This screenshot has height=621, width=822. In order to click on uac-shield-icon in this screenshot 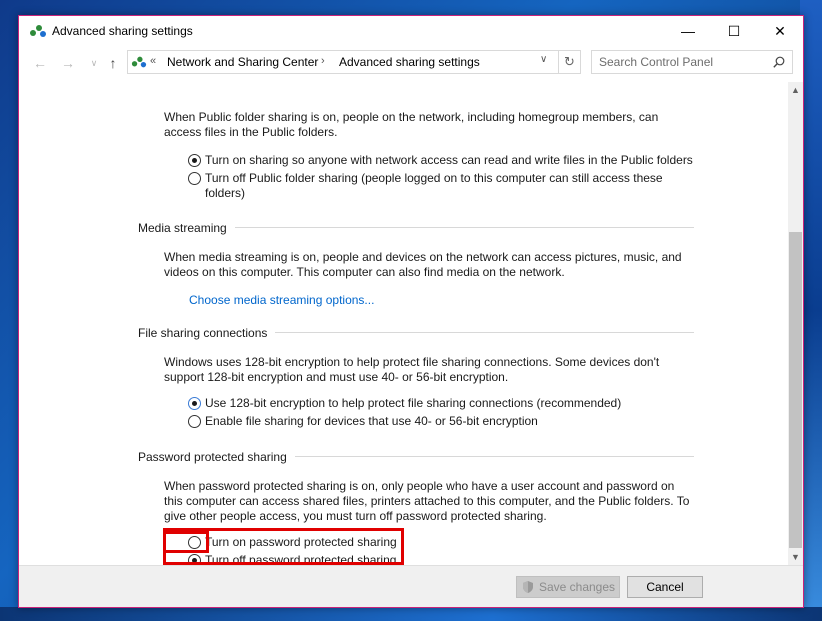, I will do `click(527, 587)`.